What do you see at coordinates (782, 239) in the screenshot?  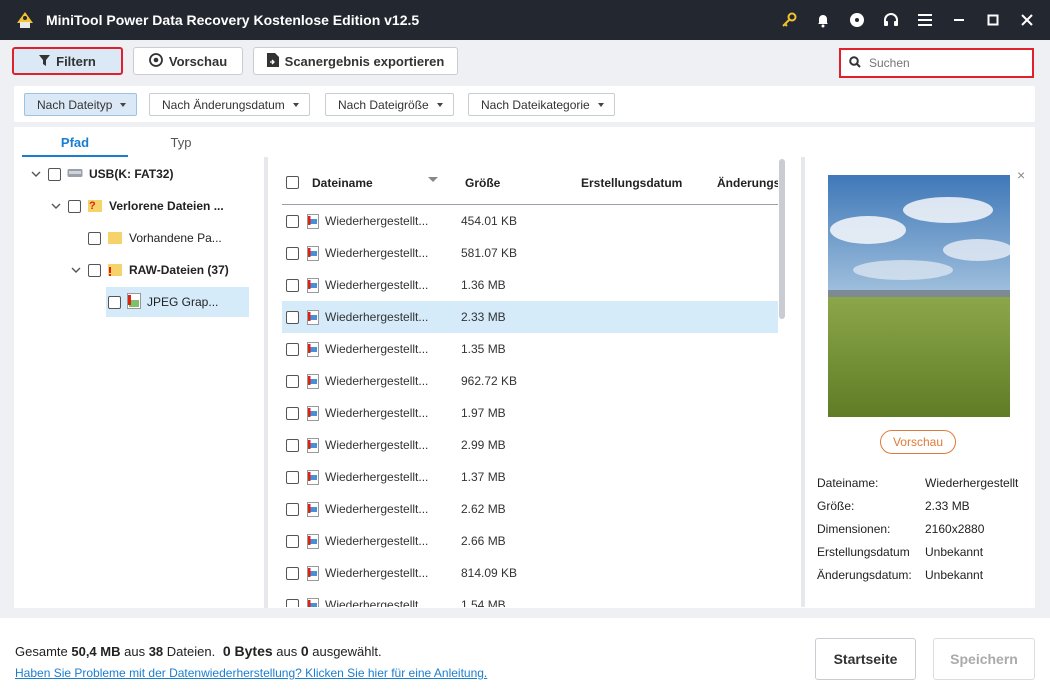 I see `list-scrollbar` at bounding box center [782, 239].